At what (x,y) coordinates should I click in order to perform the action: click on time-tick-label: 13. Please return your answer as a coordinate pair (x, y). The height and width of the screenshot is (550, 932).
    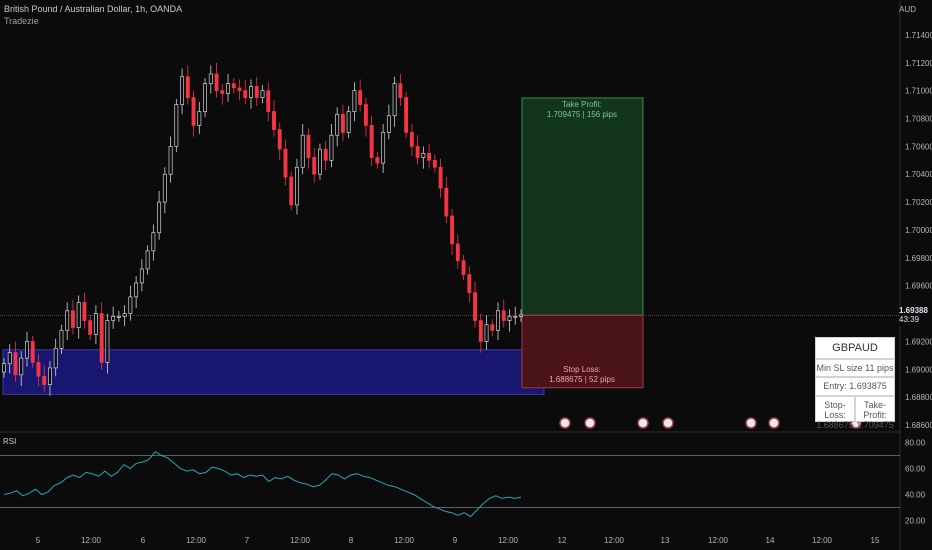
    Looking at the image, I should click on (665, 540).